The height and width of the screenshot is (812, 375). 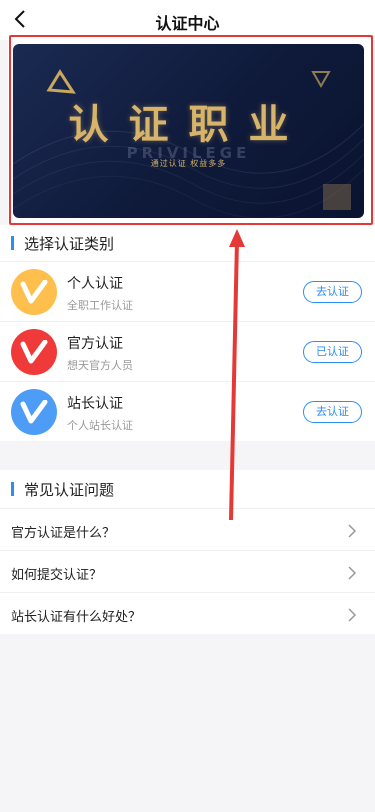 I want to click on category-title: 个人认证, so click(x=95, y=284).